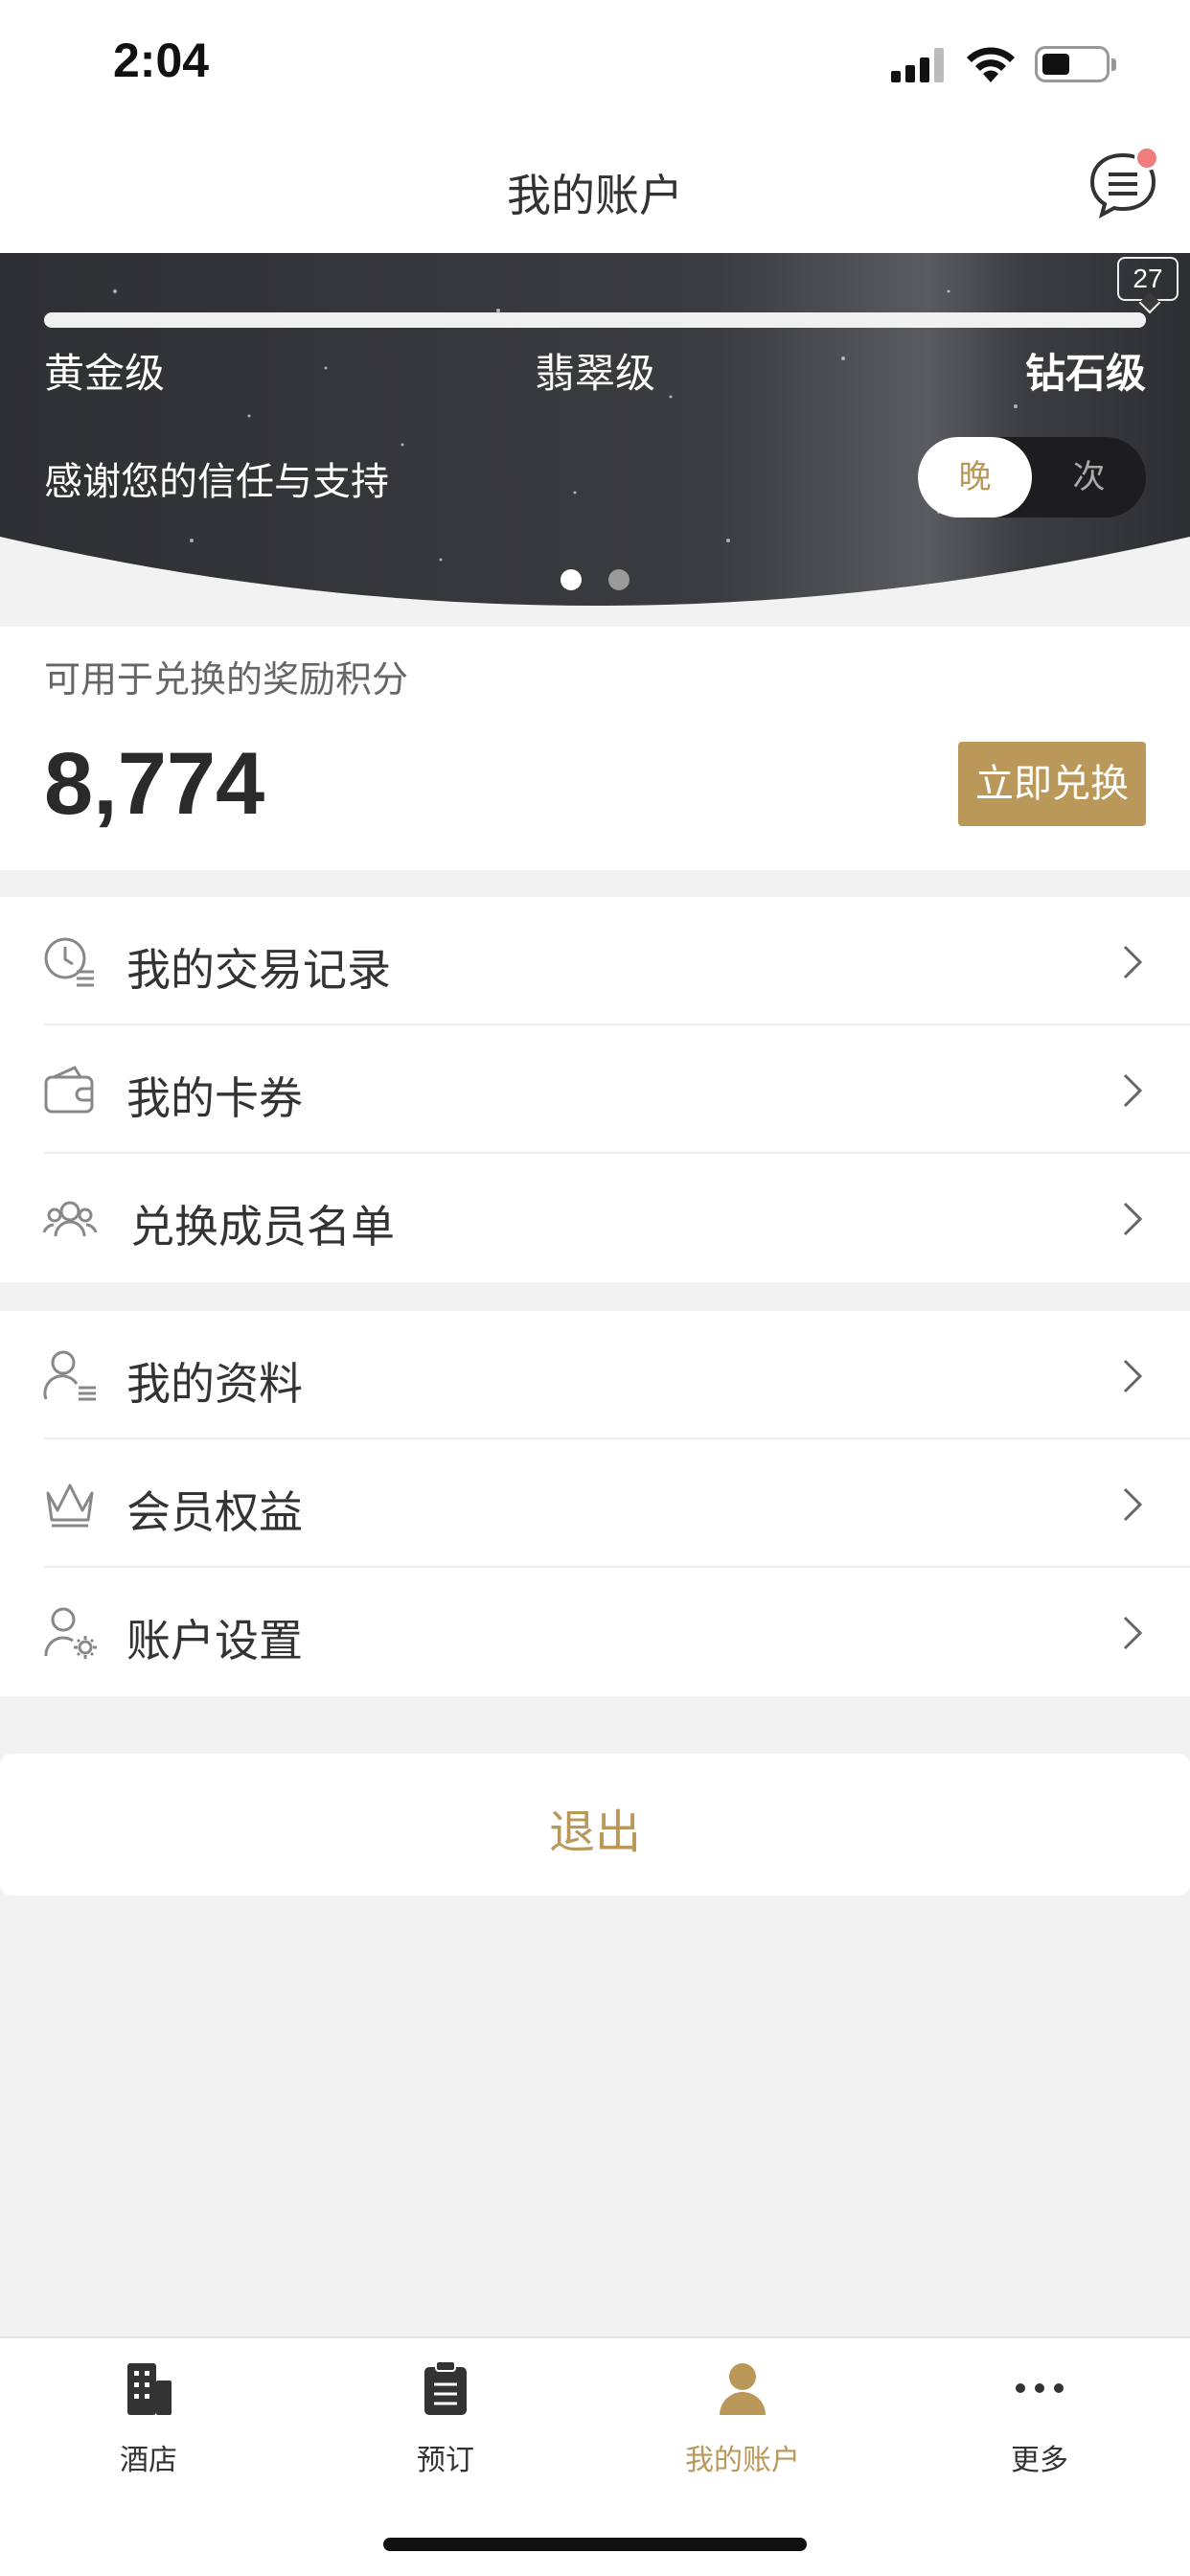  What do you see at coordinates (1148, 279) in the screenshot?
I see `nights-count-badge: 27` at bounding box center [1148, 279].